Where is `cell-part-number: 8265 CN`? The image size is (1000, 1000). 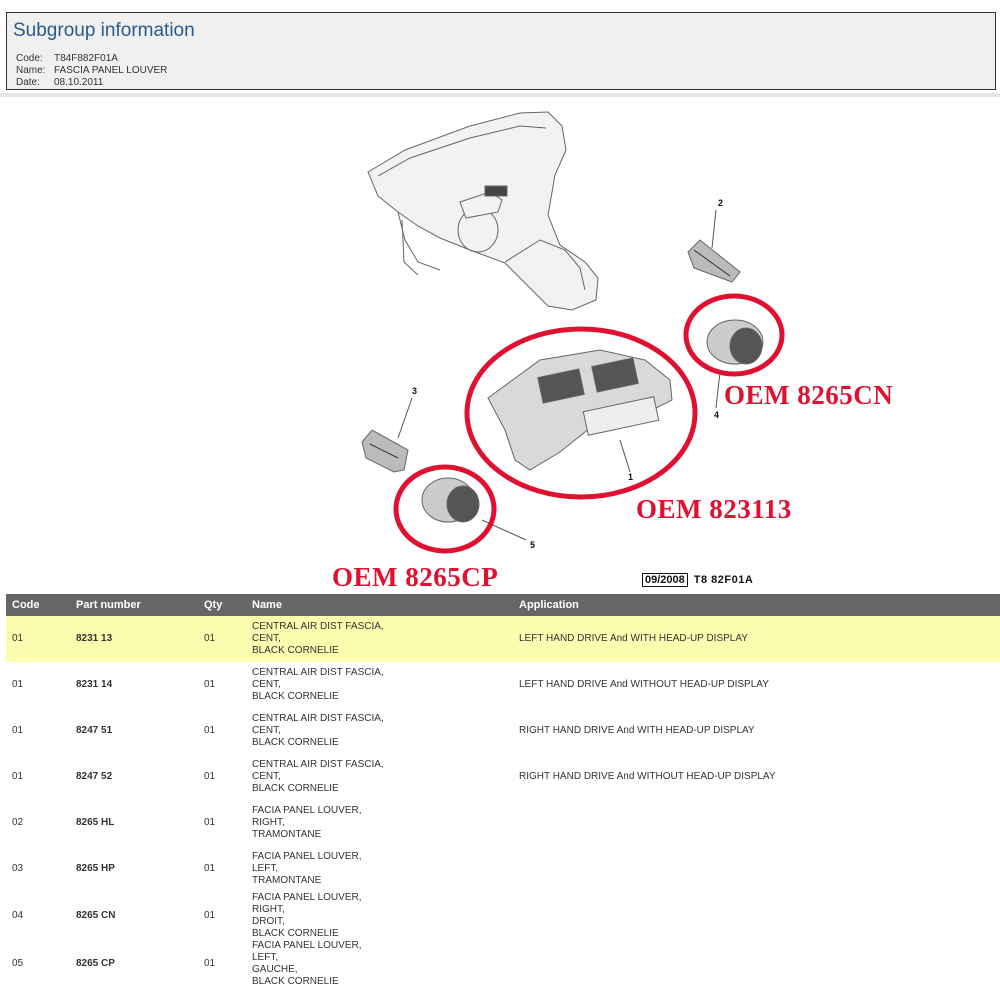
cell-part-number: 8265 CN is located at coordinates (96, 915).